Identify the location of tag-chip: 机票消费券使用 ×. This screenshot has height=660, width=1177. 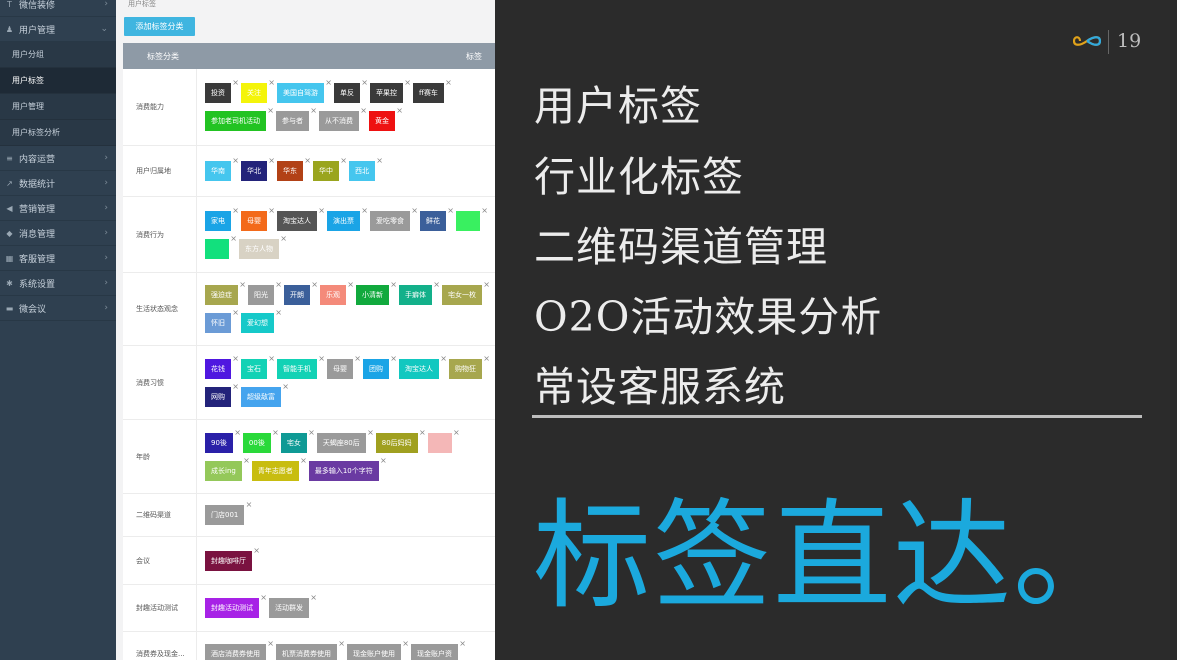
(310, 649).